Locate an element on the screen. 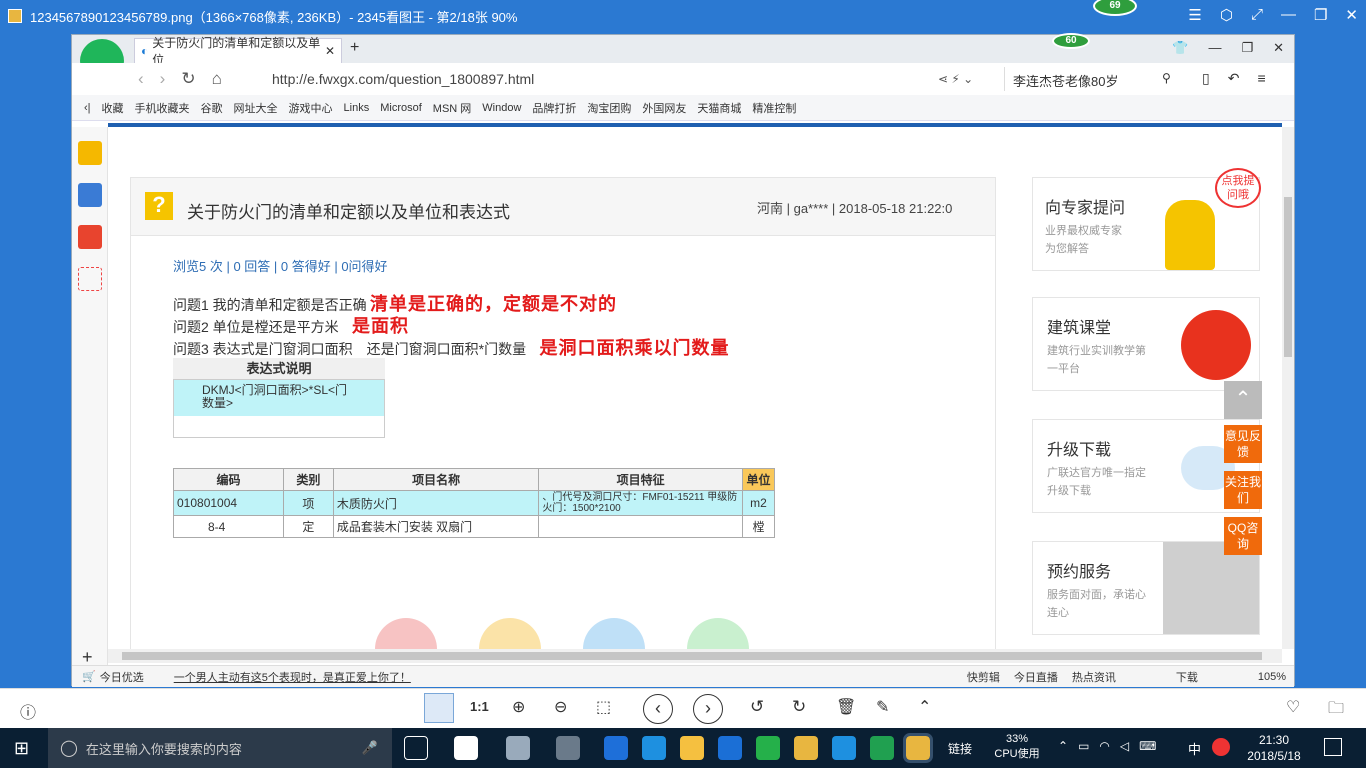 Image resolution: width=1366 pixels, height=768 pixels. expert-card: 向专家提问 业界最权威专家为您解答 点我提问哦 is located at coordinates (1146, 219).